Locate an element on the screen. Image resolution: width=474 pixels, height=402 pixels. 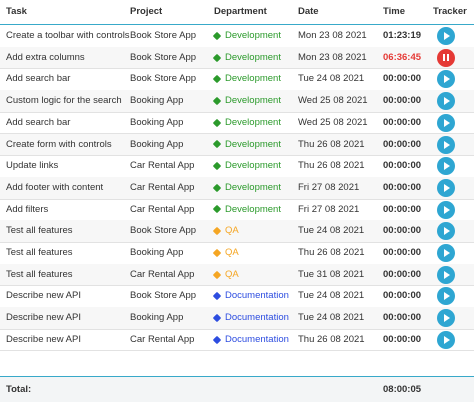
task-cell: Create a toolbar with controls is located at coordinates (68, 35).